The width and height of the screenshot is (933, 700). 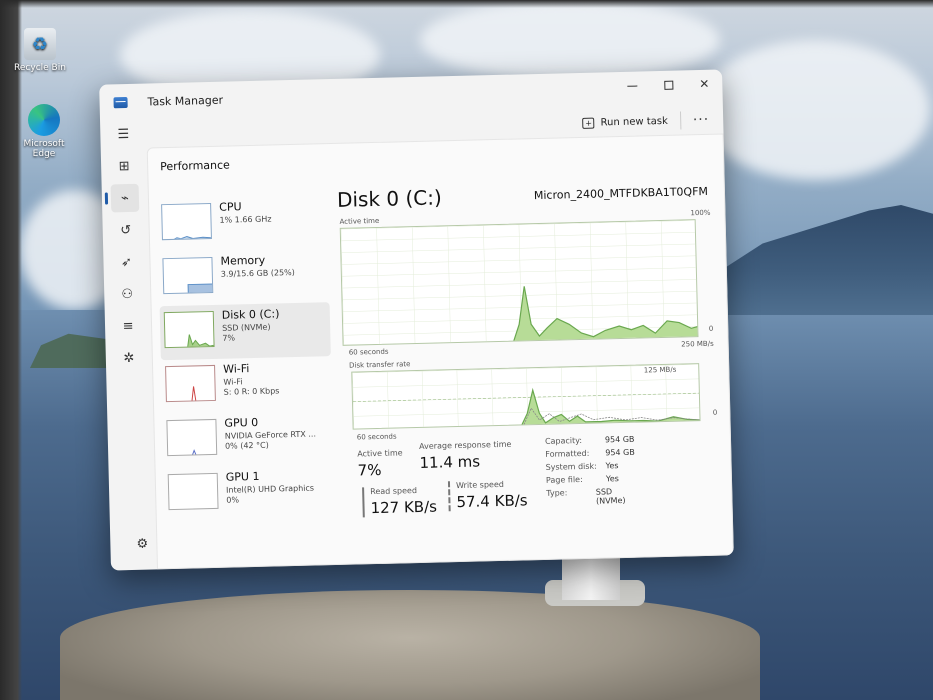 What do you see at coordinates (251, 391) in the screenshot?
I see `resource-value: S: 0 R: 0 Kbps` at bounding box center [251, 391].